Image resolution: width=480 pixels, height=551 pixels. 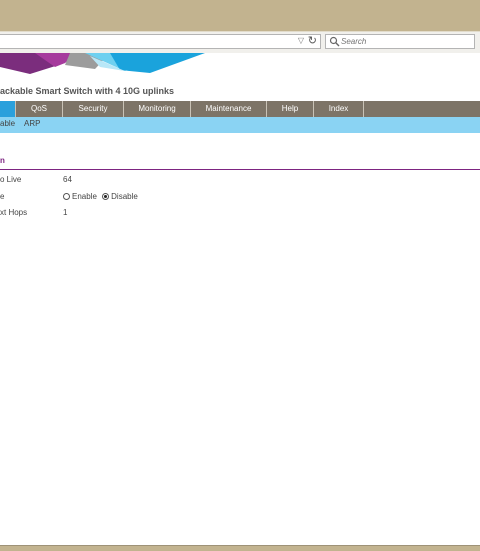 I want to click on enable-radio, so click(x=66, y=196).